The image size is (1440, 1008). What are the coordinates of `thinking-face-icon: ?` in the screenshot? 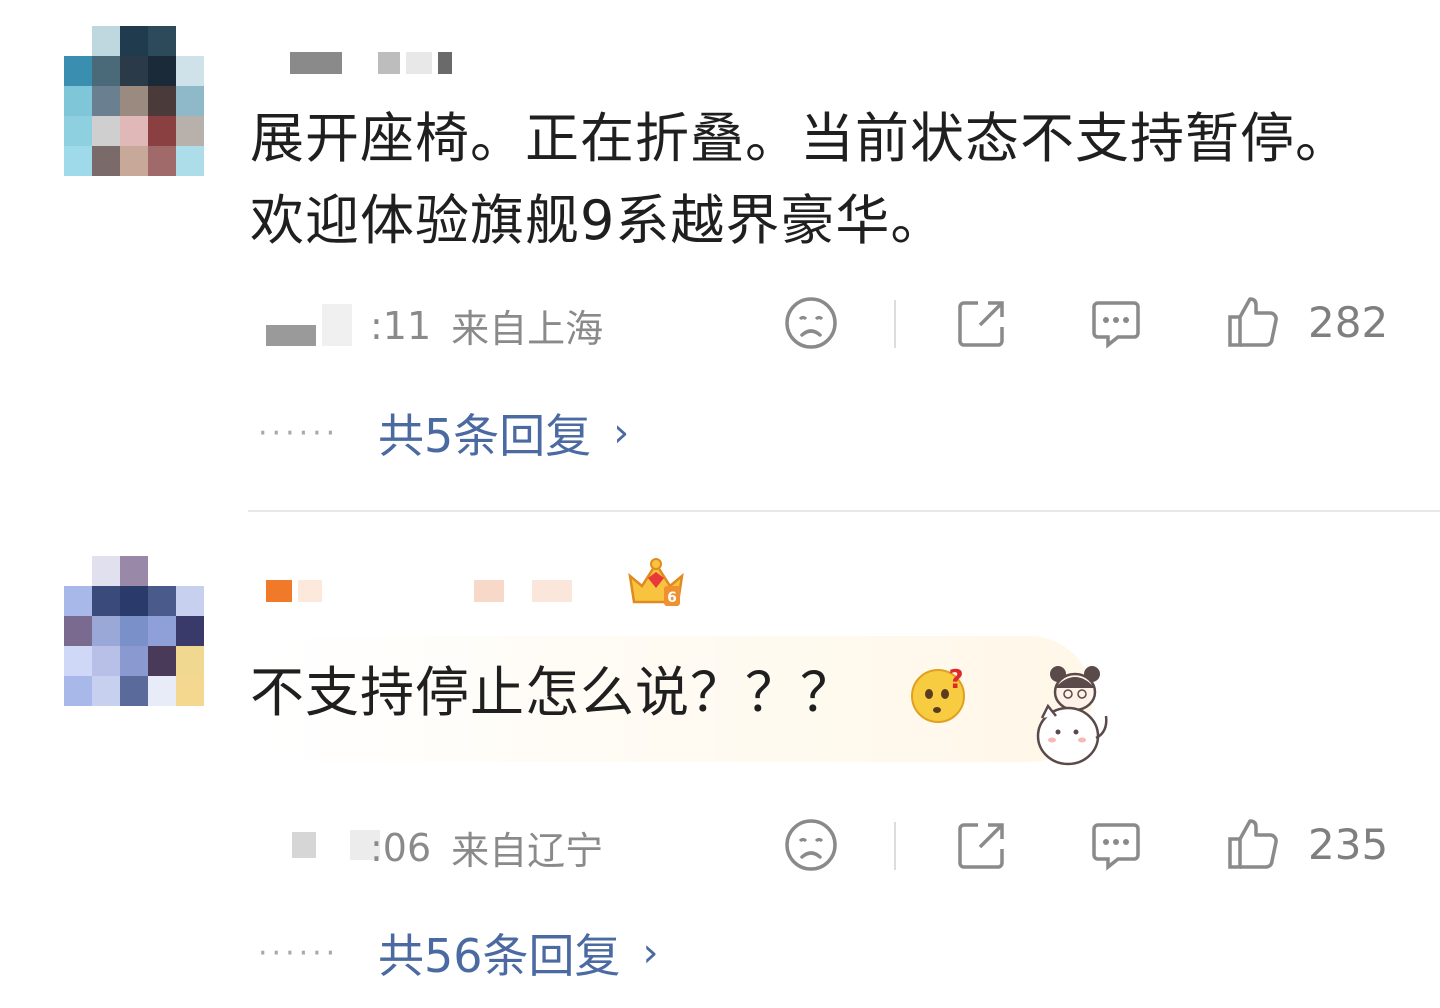 It's located at (938, 694).